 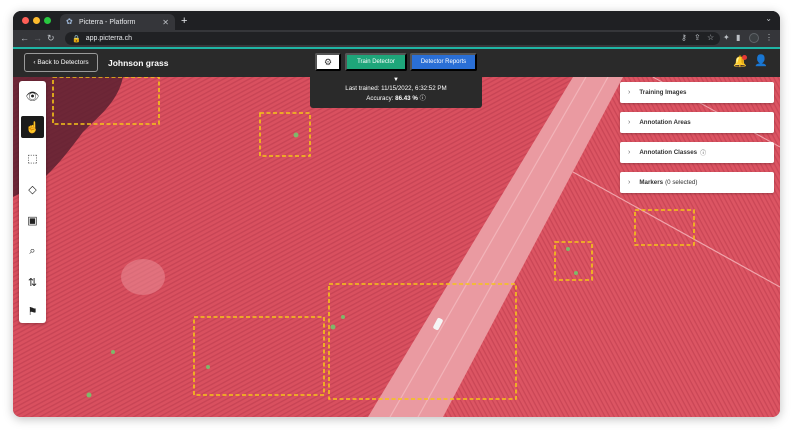 I want to click on picterra-favicon-icon: ✿, so click(x=69, y=21).